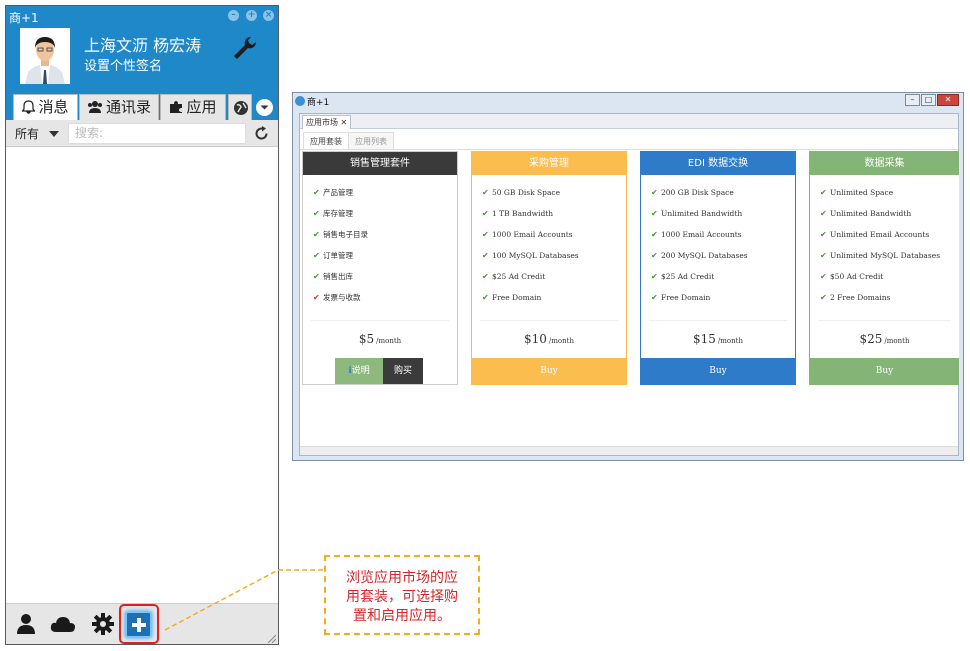  I want to click on feature-item: ✔ 200 MySQL Databases, so click(699, 255).